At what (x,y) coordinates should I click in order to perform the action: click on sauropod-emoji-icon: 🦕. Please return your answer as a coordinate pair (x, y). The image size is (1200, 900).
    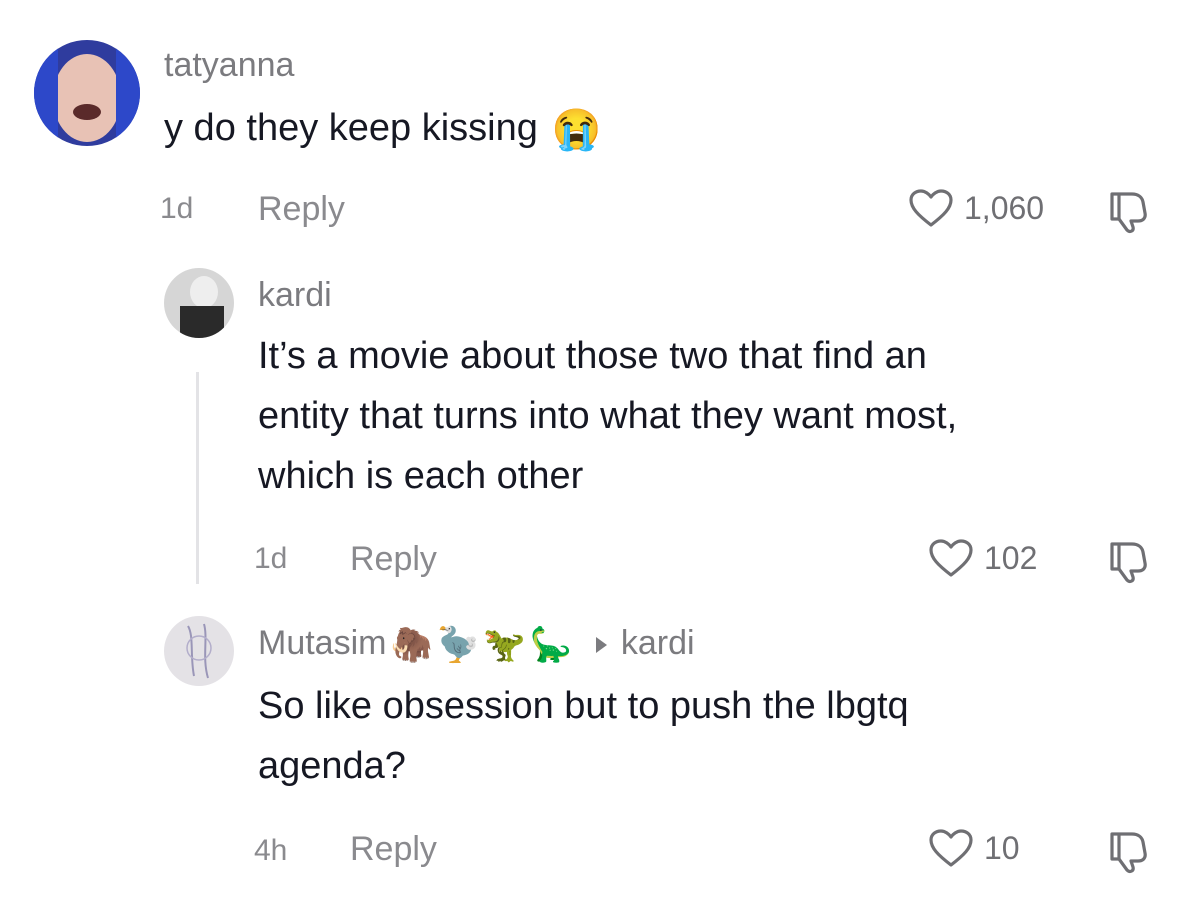
    Looking at the image, I should click on (550, 645).